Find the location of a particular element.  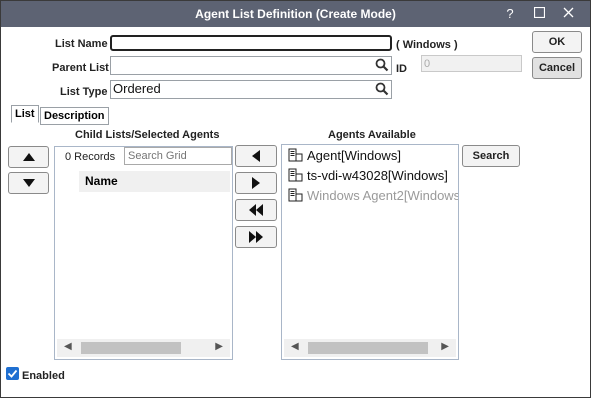

double-arrow-left-icon is located at coordinates (256, 210).